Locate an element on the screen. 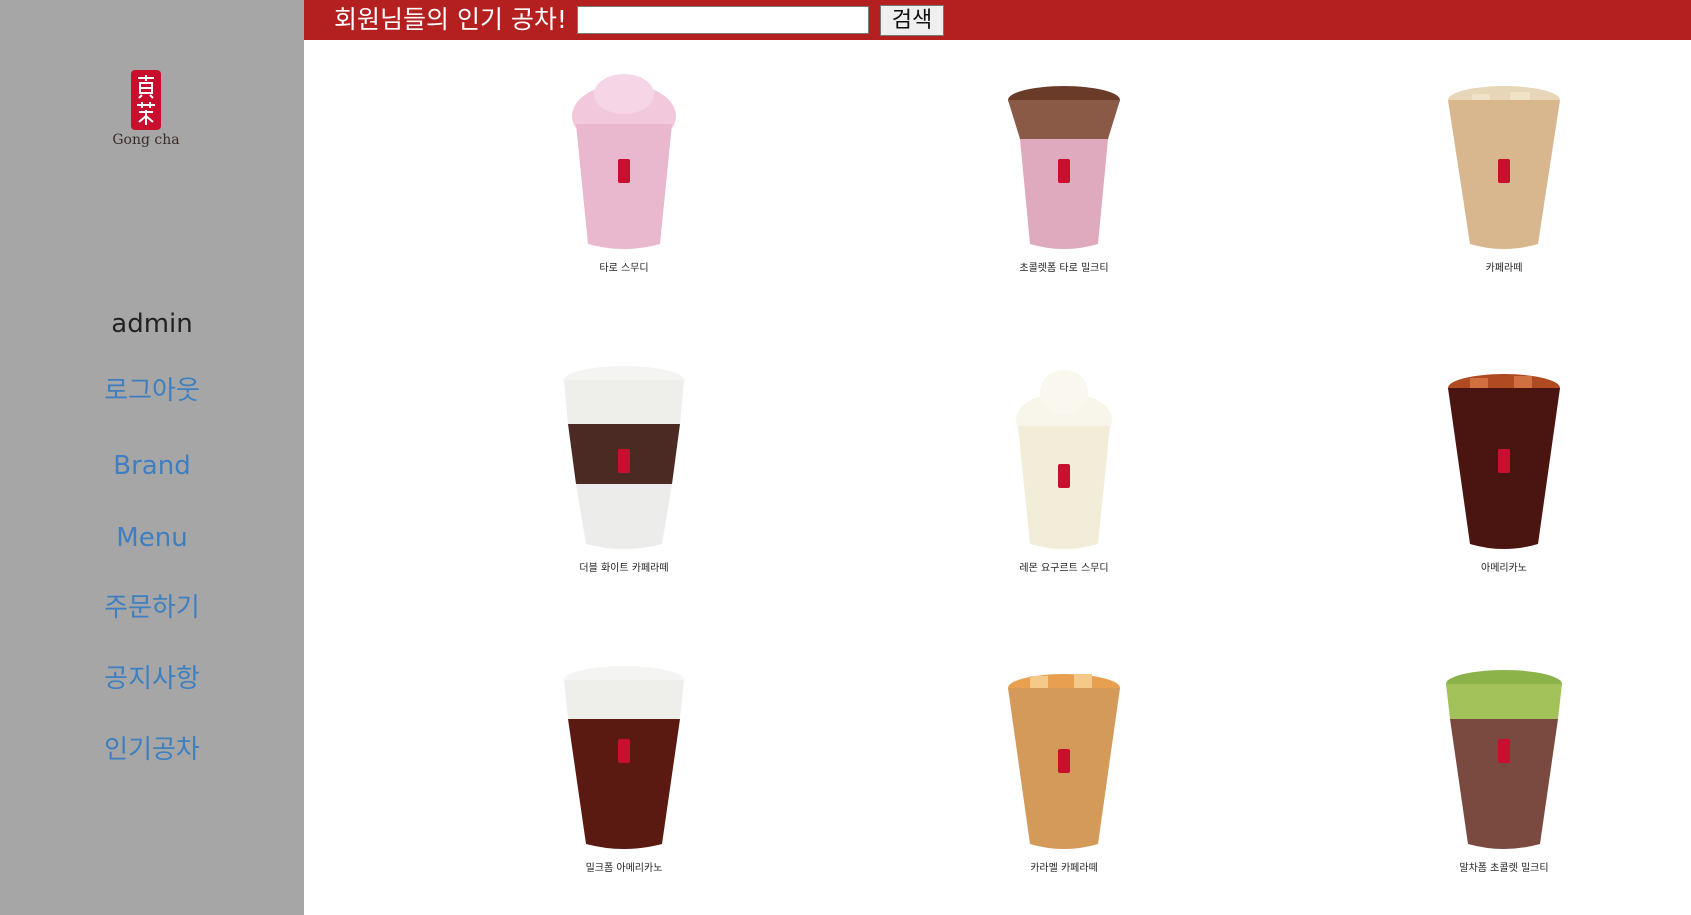  product-card: 레몬 요구르트 스무디 is located at coordinates (1064, 470).